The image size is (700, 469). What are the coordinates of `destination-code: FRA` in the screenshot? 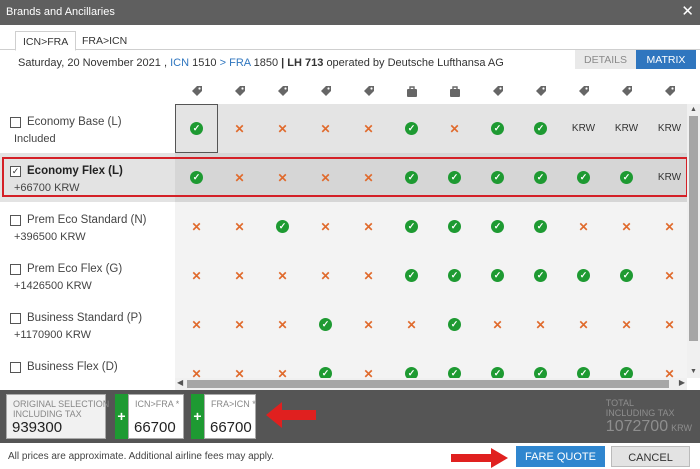 It's located at (240, 63).